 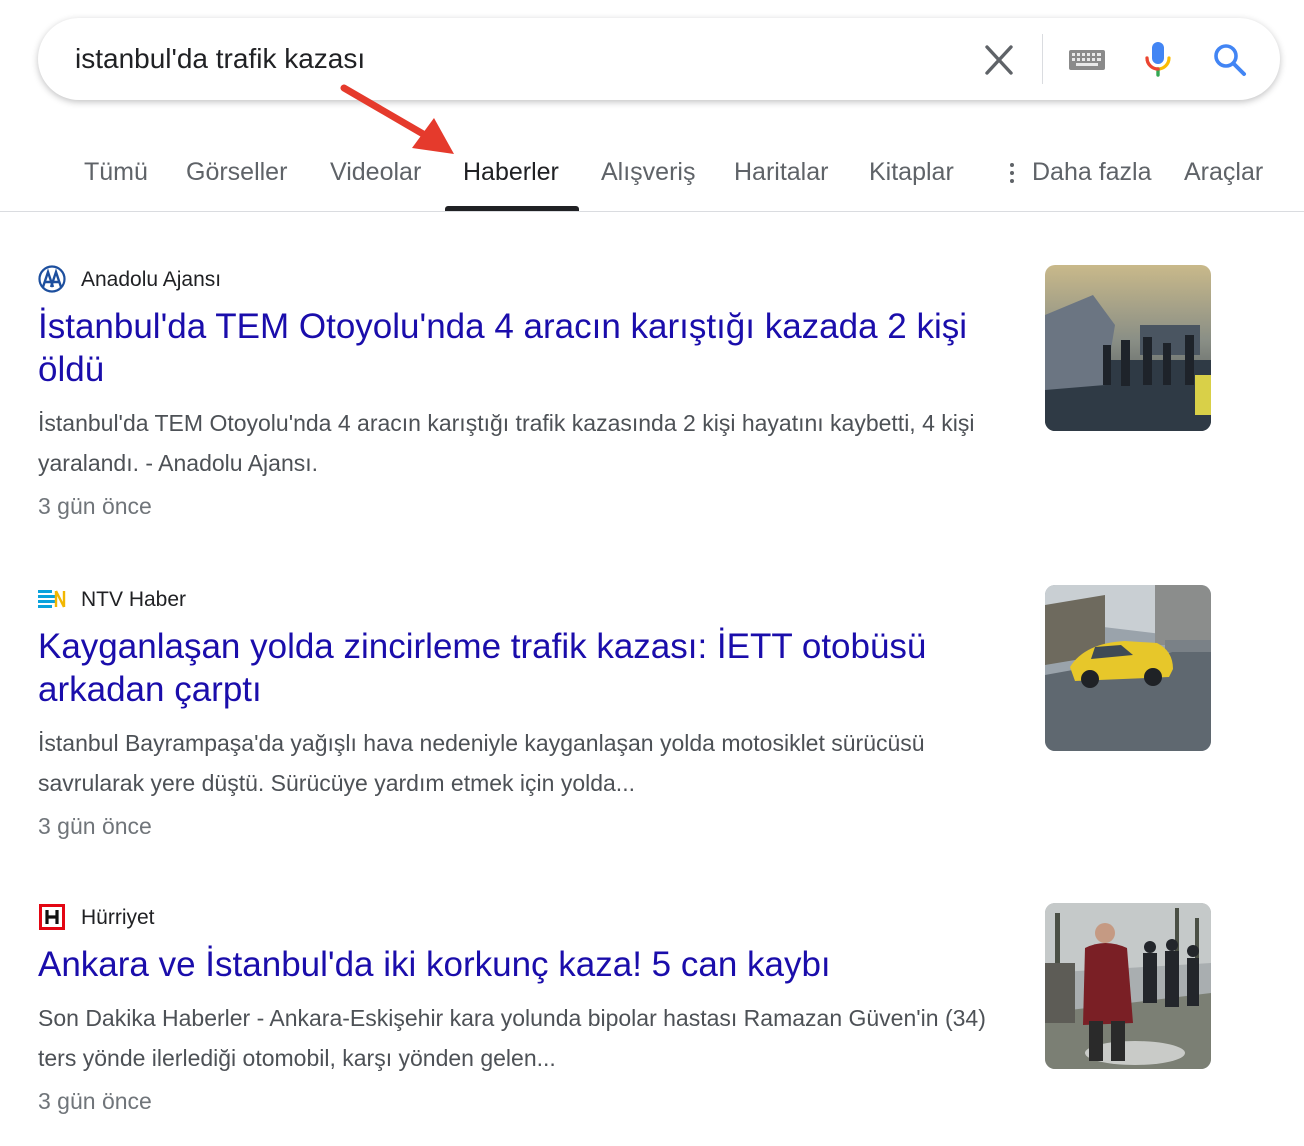 What do you see at coordinates (52, 599) in the screenshot?
I see `ntv-haber-logo-icon` at bounding box center [52, 599].